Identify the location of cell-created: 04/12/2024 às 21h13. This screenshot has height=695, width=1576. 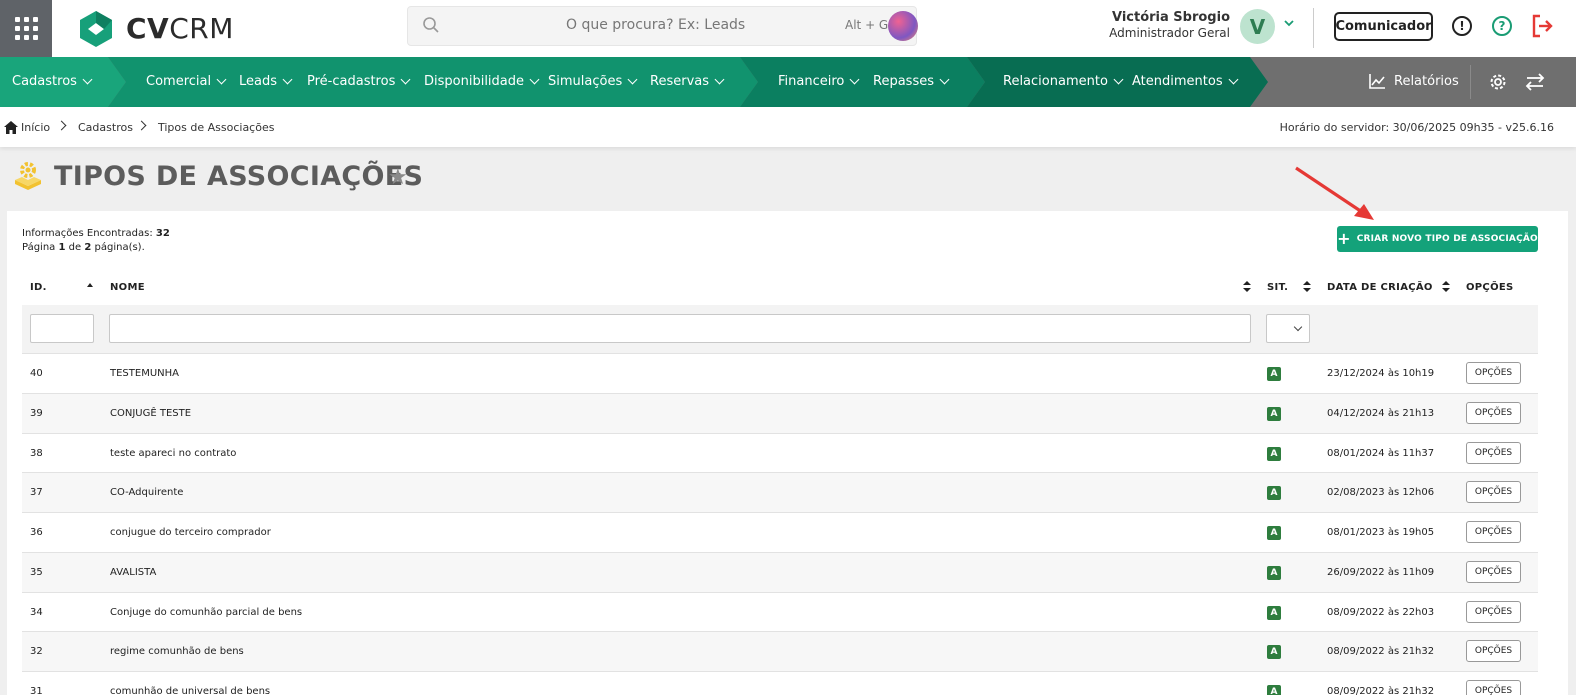
(1381, 413).